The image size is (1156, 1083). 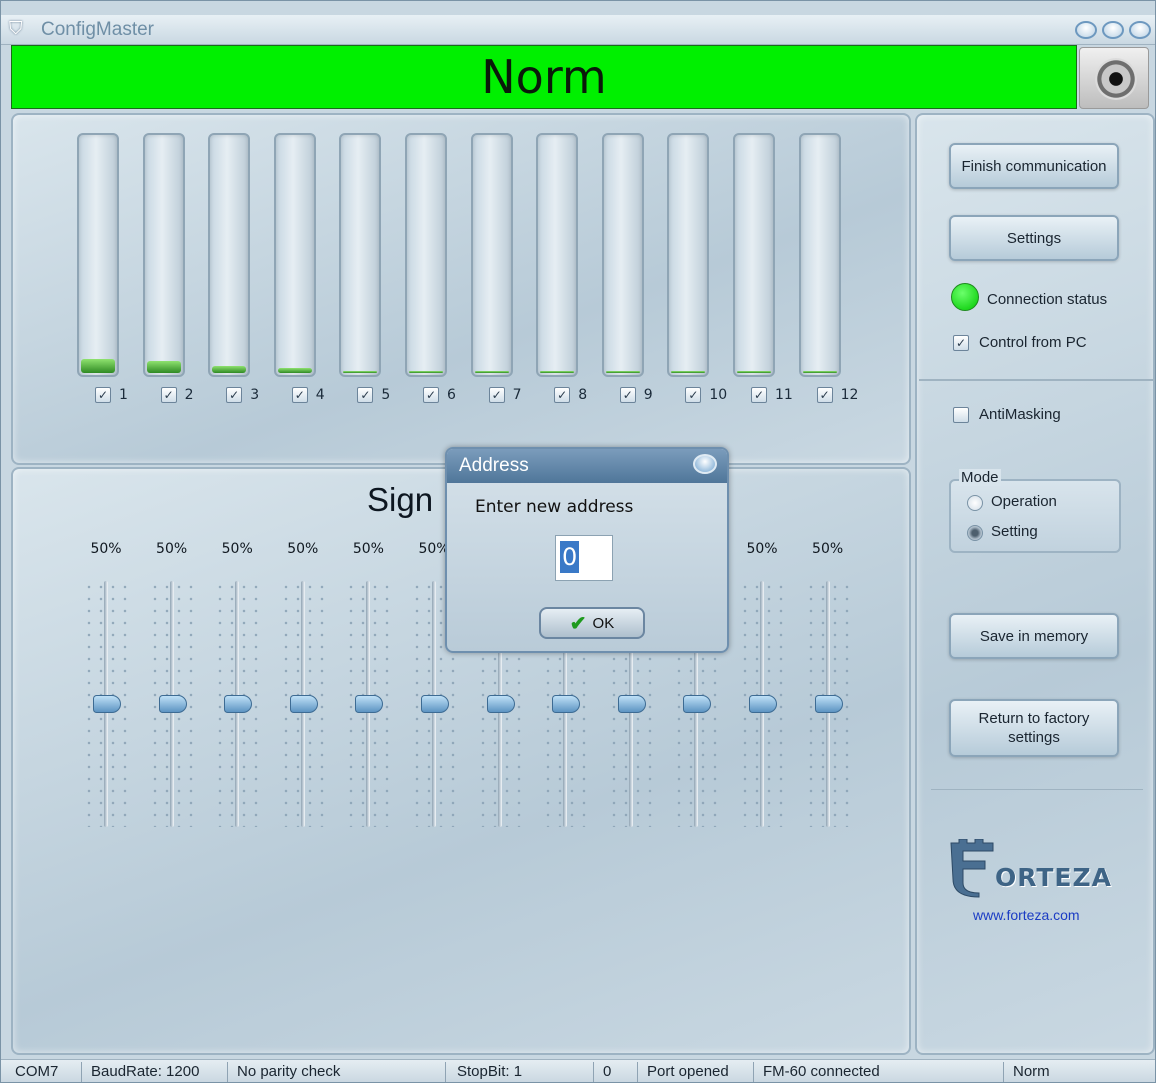 What do you see at coordinates (1014, 531) in the screenshot?
I see `mode-setting-label: Setting` at bounding box center [1014, 531].